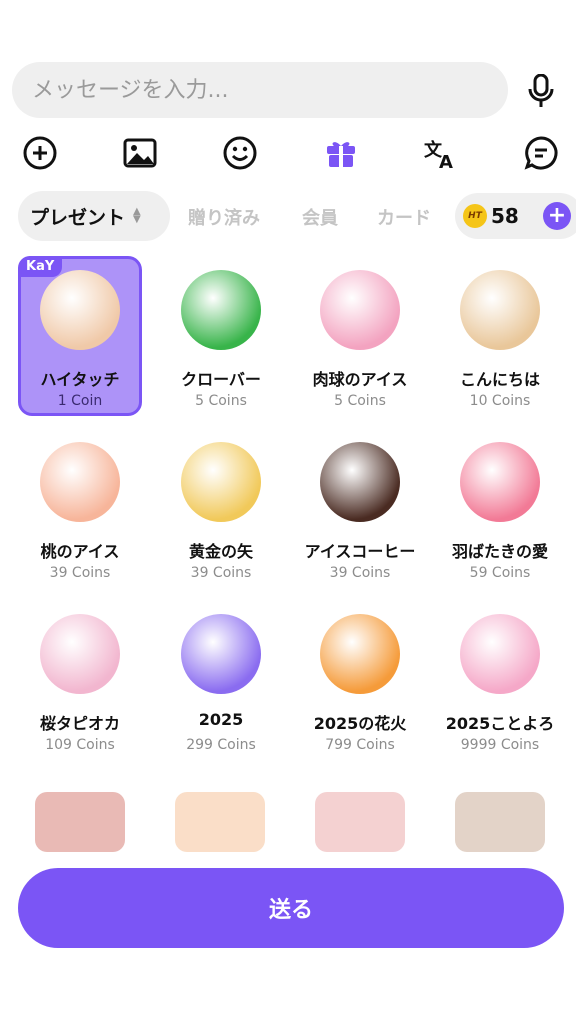  I want to click on gift-name: 羽ばたきの愛, so click(499, 551).